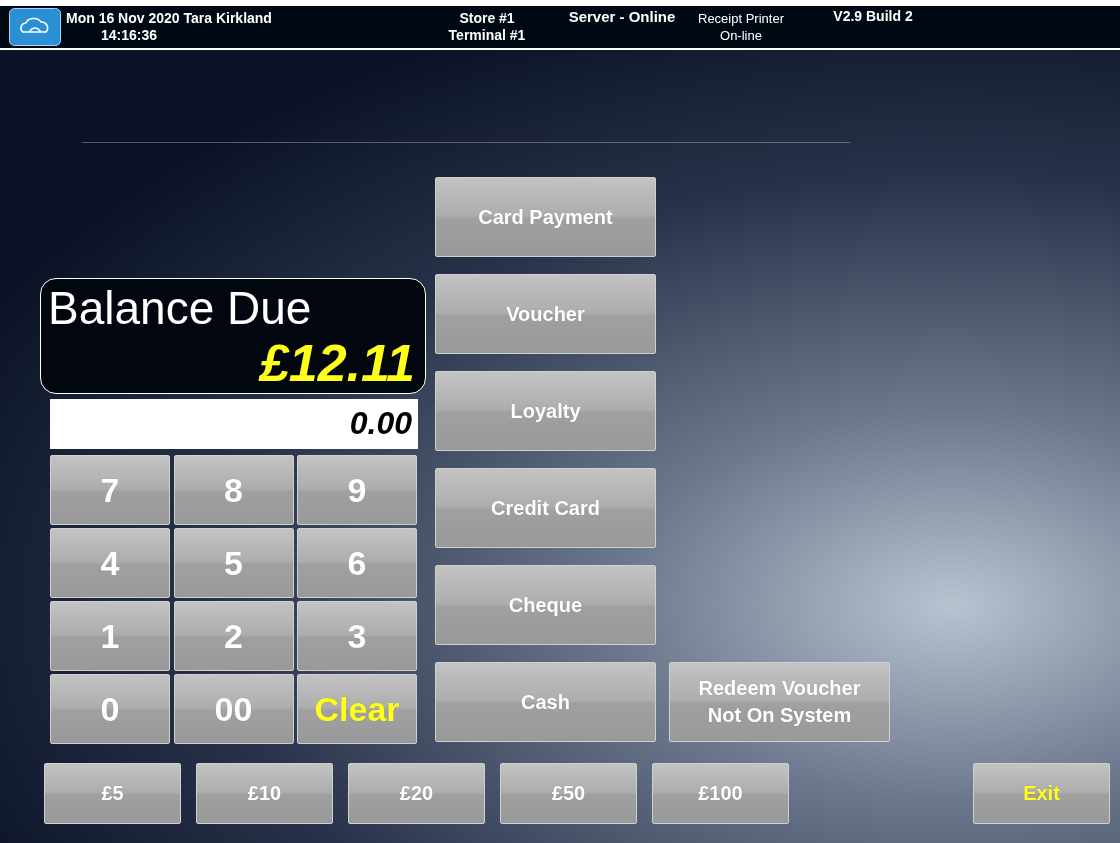 The image size is (1120, 843). What do you see at coordinates (873, 16) in the screenshot?
I see `version-text: V2.9 Build 2` at bounding box center [873, 16].